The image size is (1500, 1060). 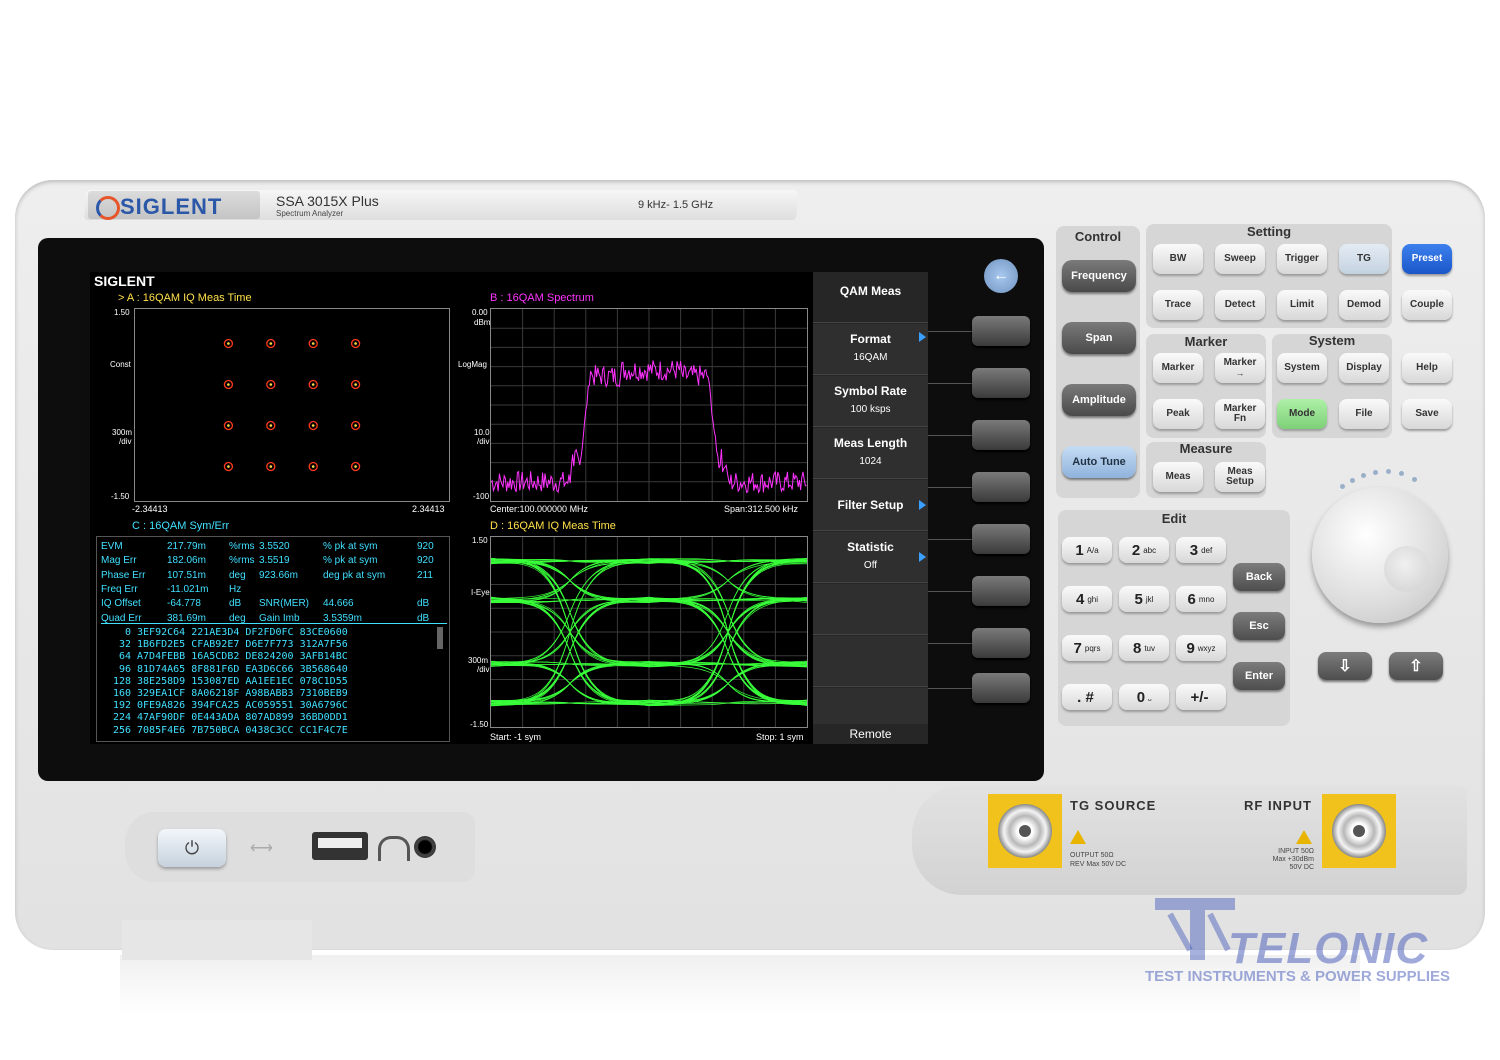 What do you see at coordinates (1240, 259) in the screenshot?
I see `sweep-button: Sweep` at bounding box center [1240, 259].